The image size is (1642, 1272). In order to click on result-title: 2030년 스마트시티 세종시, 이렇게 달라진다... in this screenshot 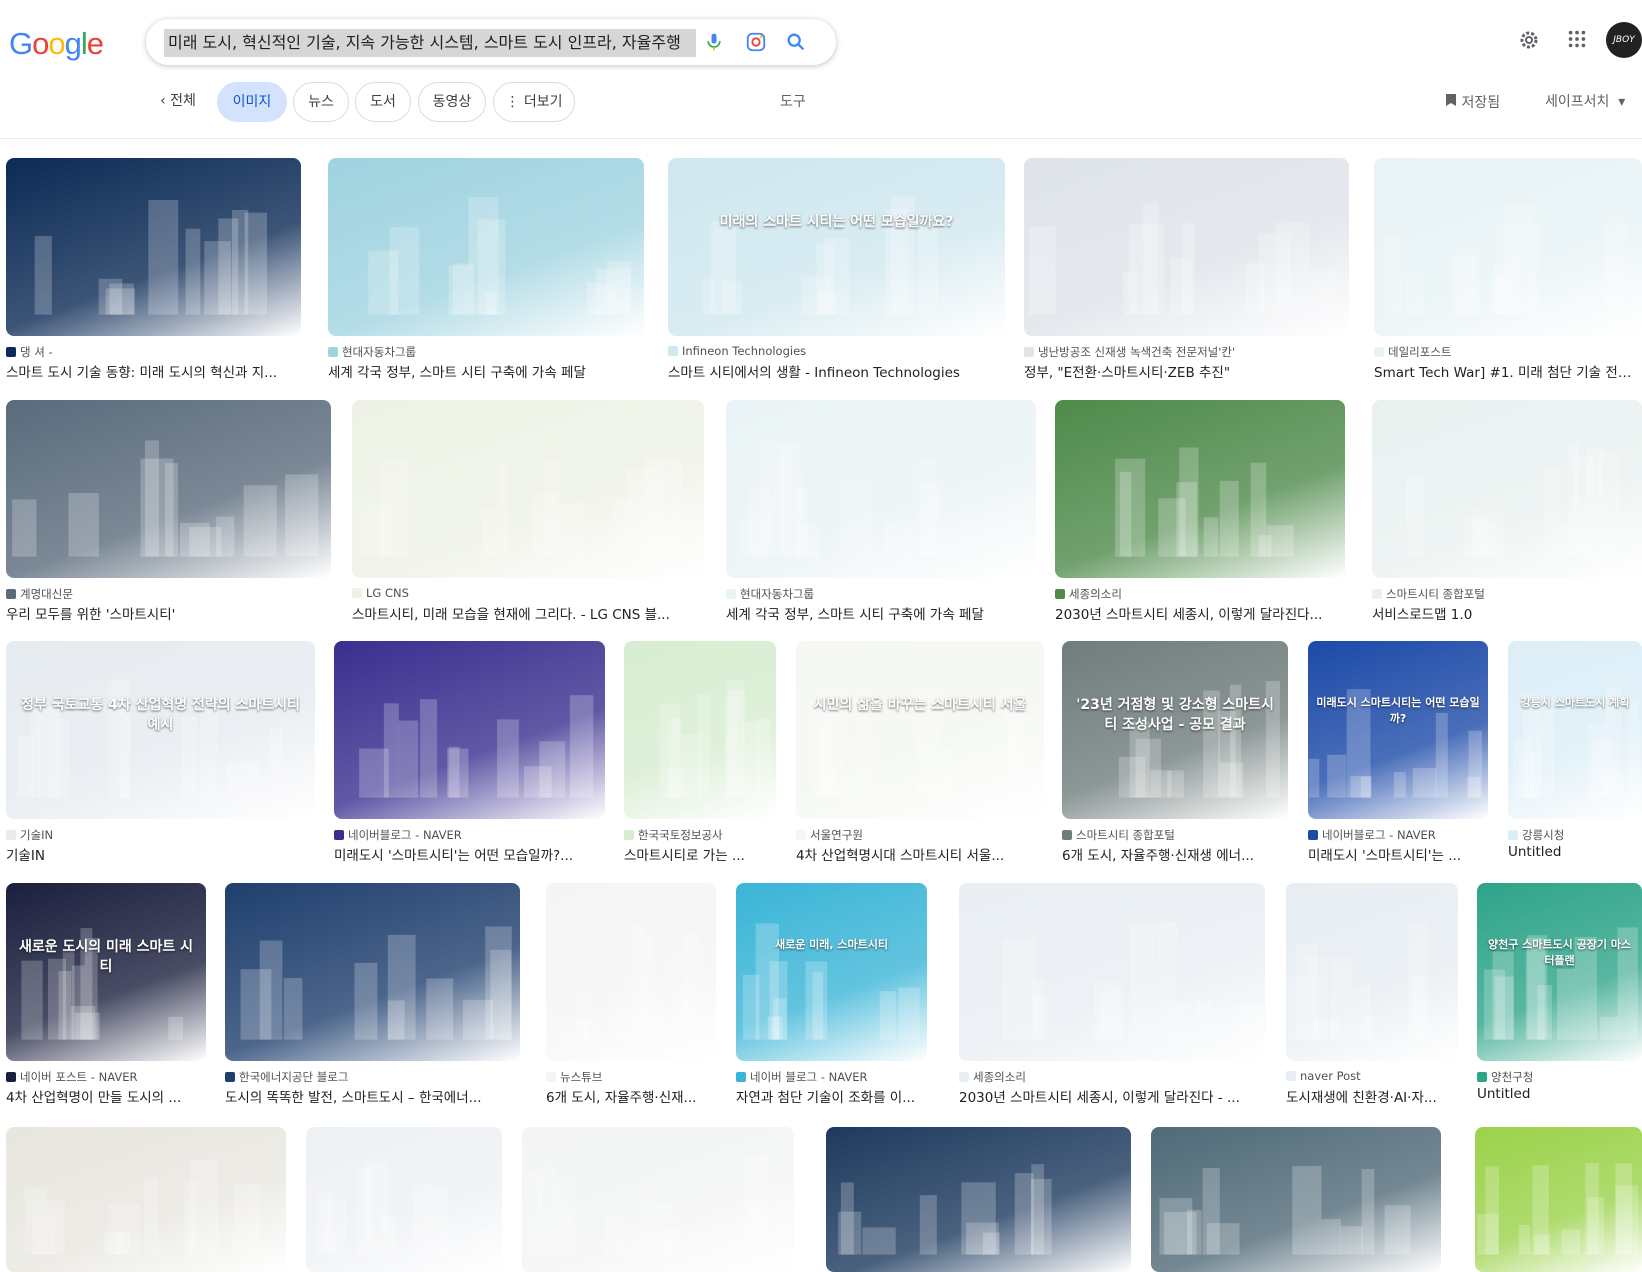, I will do `click(1200, 613)`.